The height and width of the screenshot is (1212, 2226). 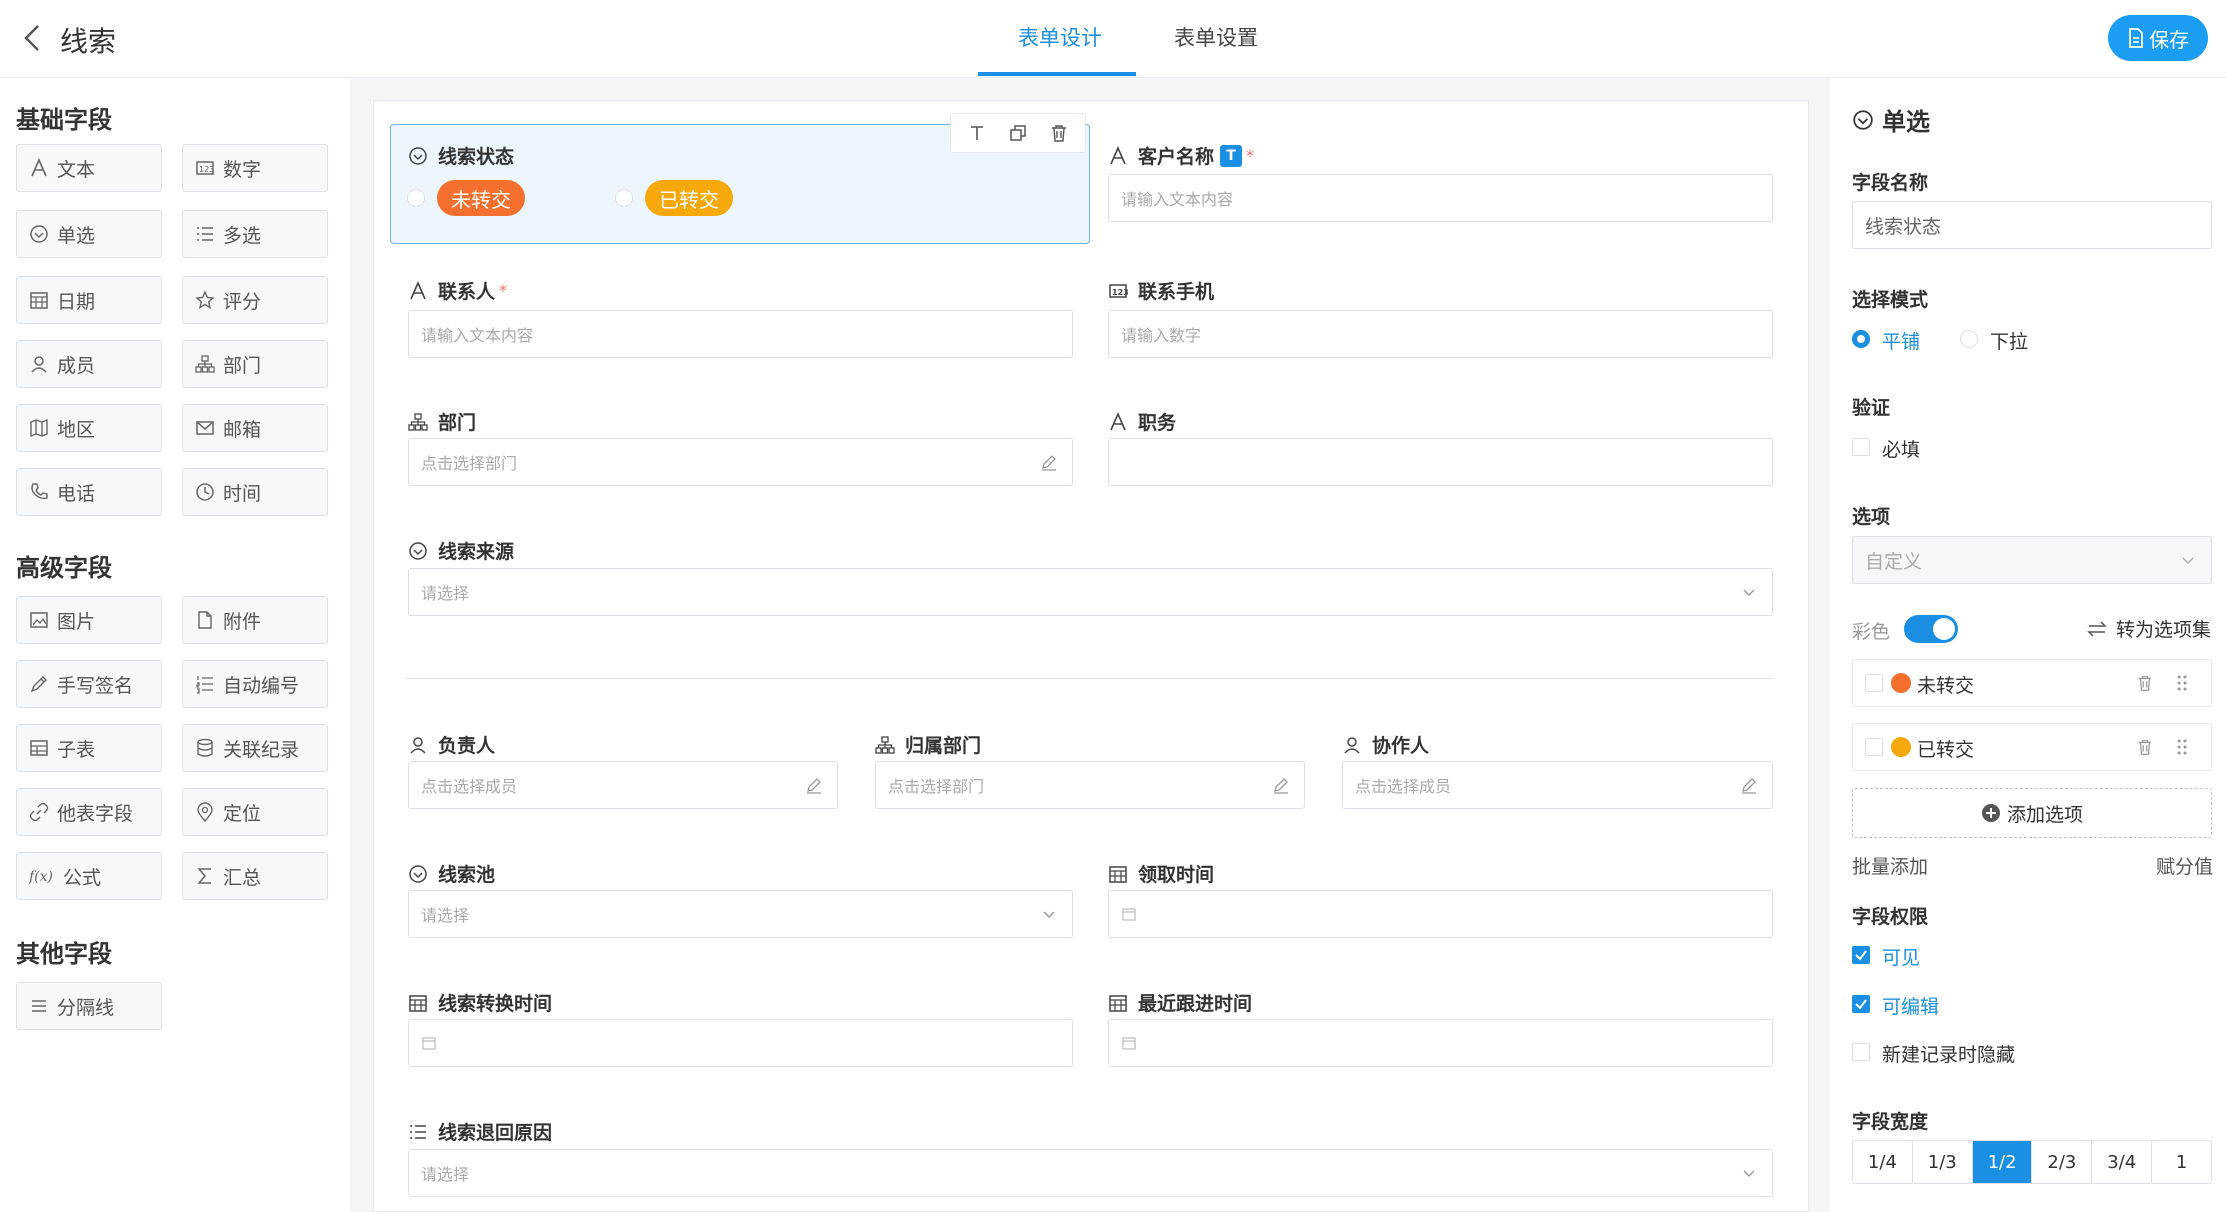 I want to click on options-label: 选项, so click(x=1871, y=517).